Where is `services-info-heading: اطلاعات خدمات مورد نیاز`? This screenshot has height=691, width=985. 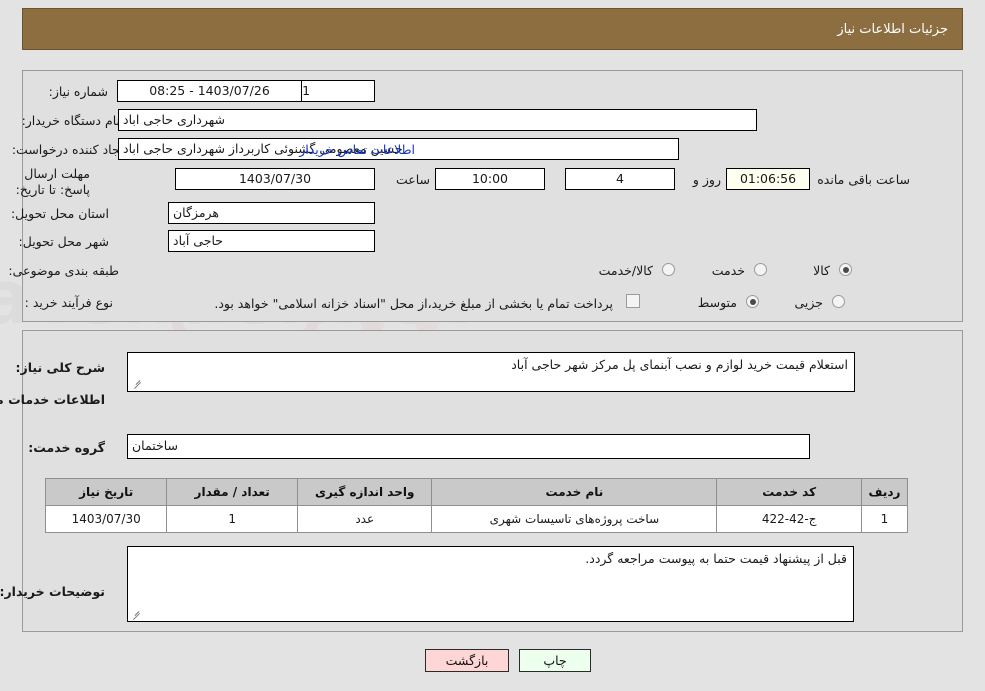 services-info-heading: اطلاعات خدمات مورد نیاز is located at coordinates (52, 399).